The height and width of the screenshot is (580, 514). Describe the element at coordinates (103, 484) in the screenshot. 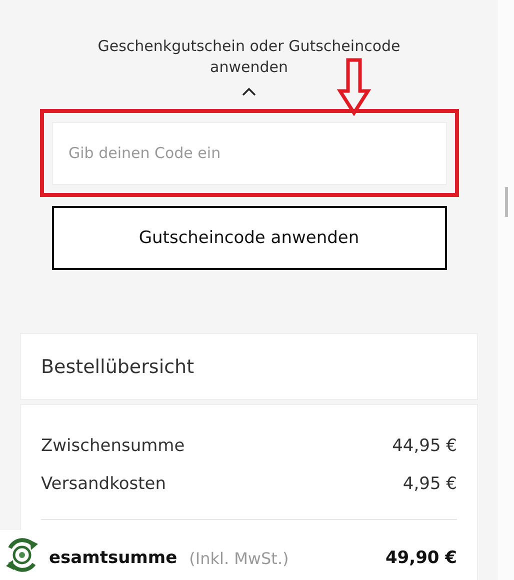

I see `summary-label: Versandkosten` at that location.